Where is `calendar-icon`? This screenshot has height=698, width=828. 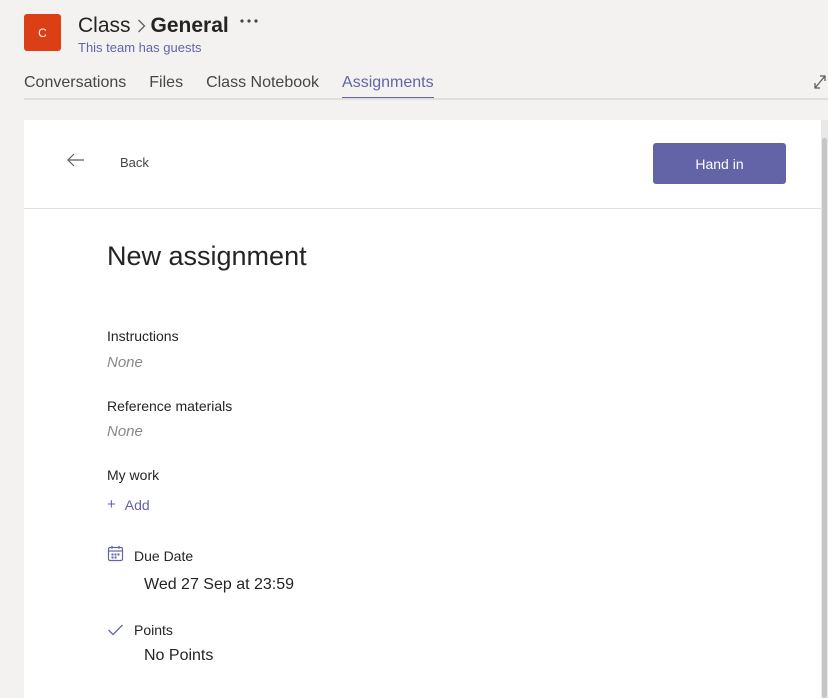 calendar-icon is located at coordinates (115, 553).